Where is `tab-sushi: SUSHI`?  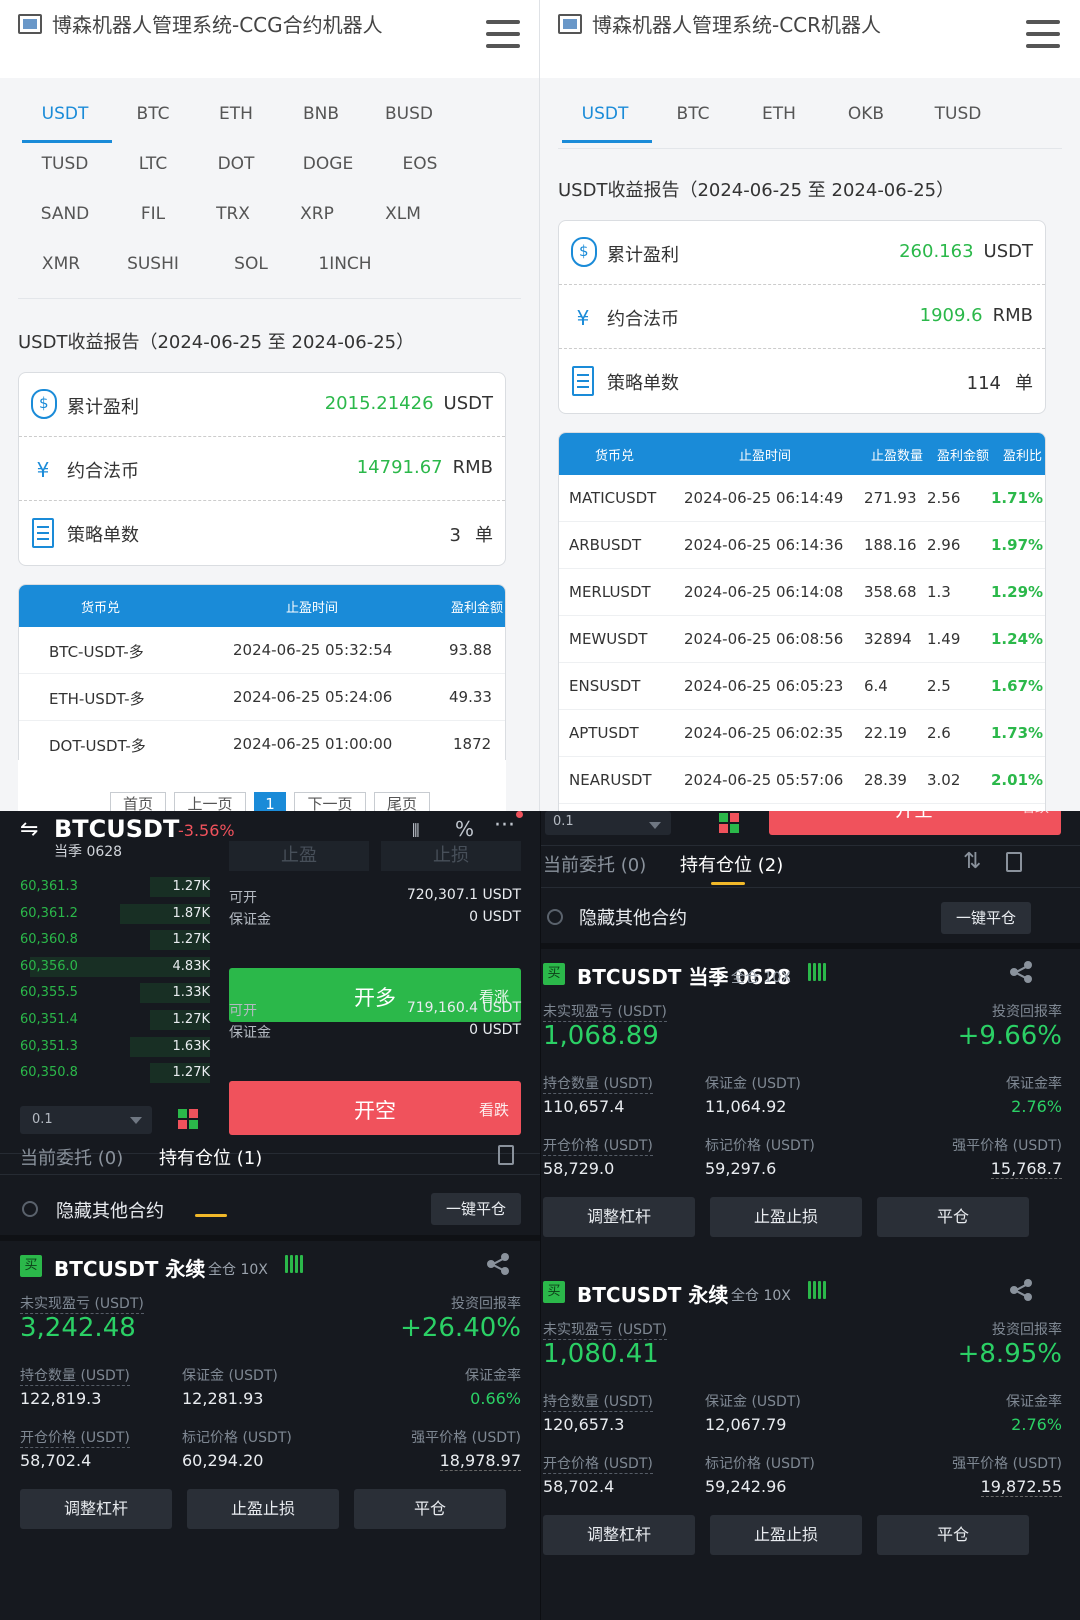
tab-sushi: SUSHI is located at coordinates (153, 264).